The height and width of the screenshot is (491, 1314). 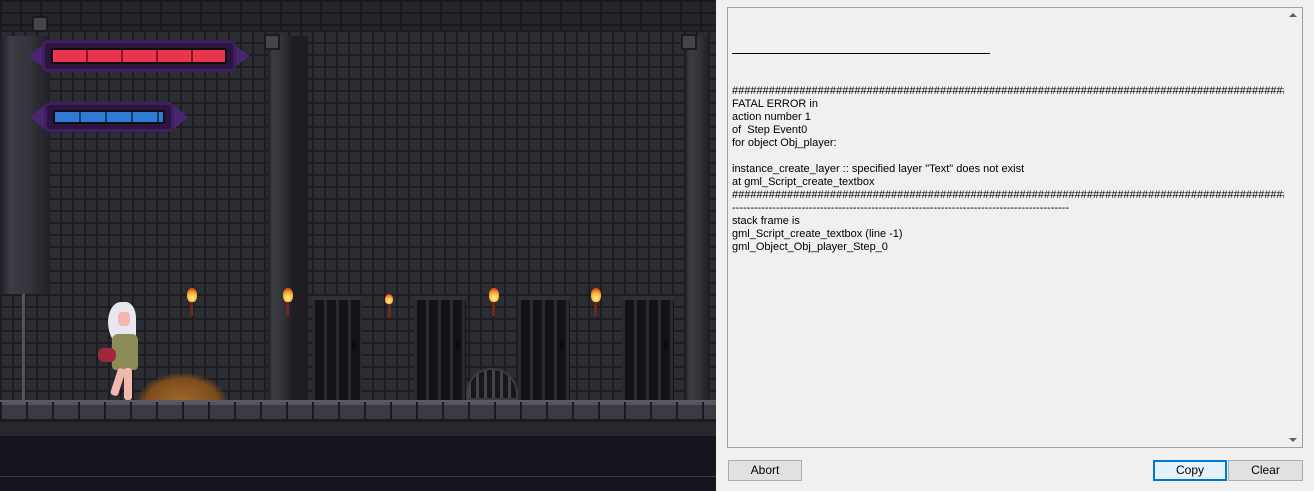 I want to click on error-line: at gml_Script_create_textbox, so click(x=803, y=182).